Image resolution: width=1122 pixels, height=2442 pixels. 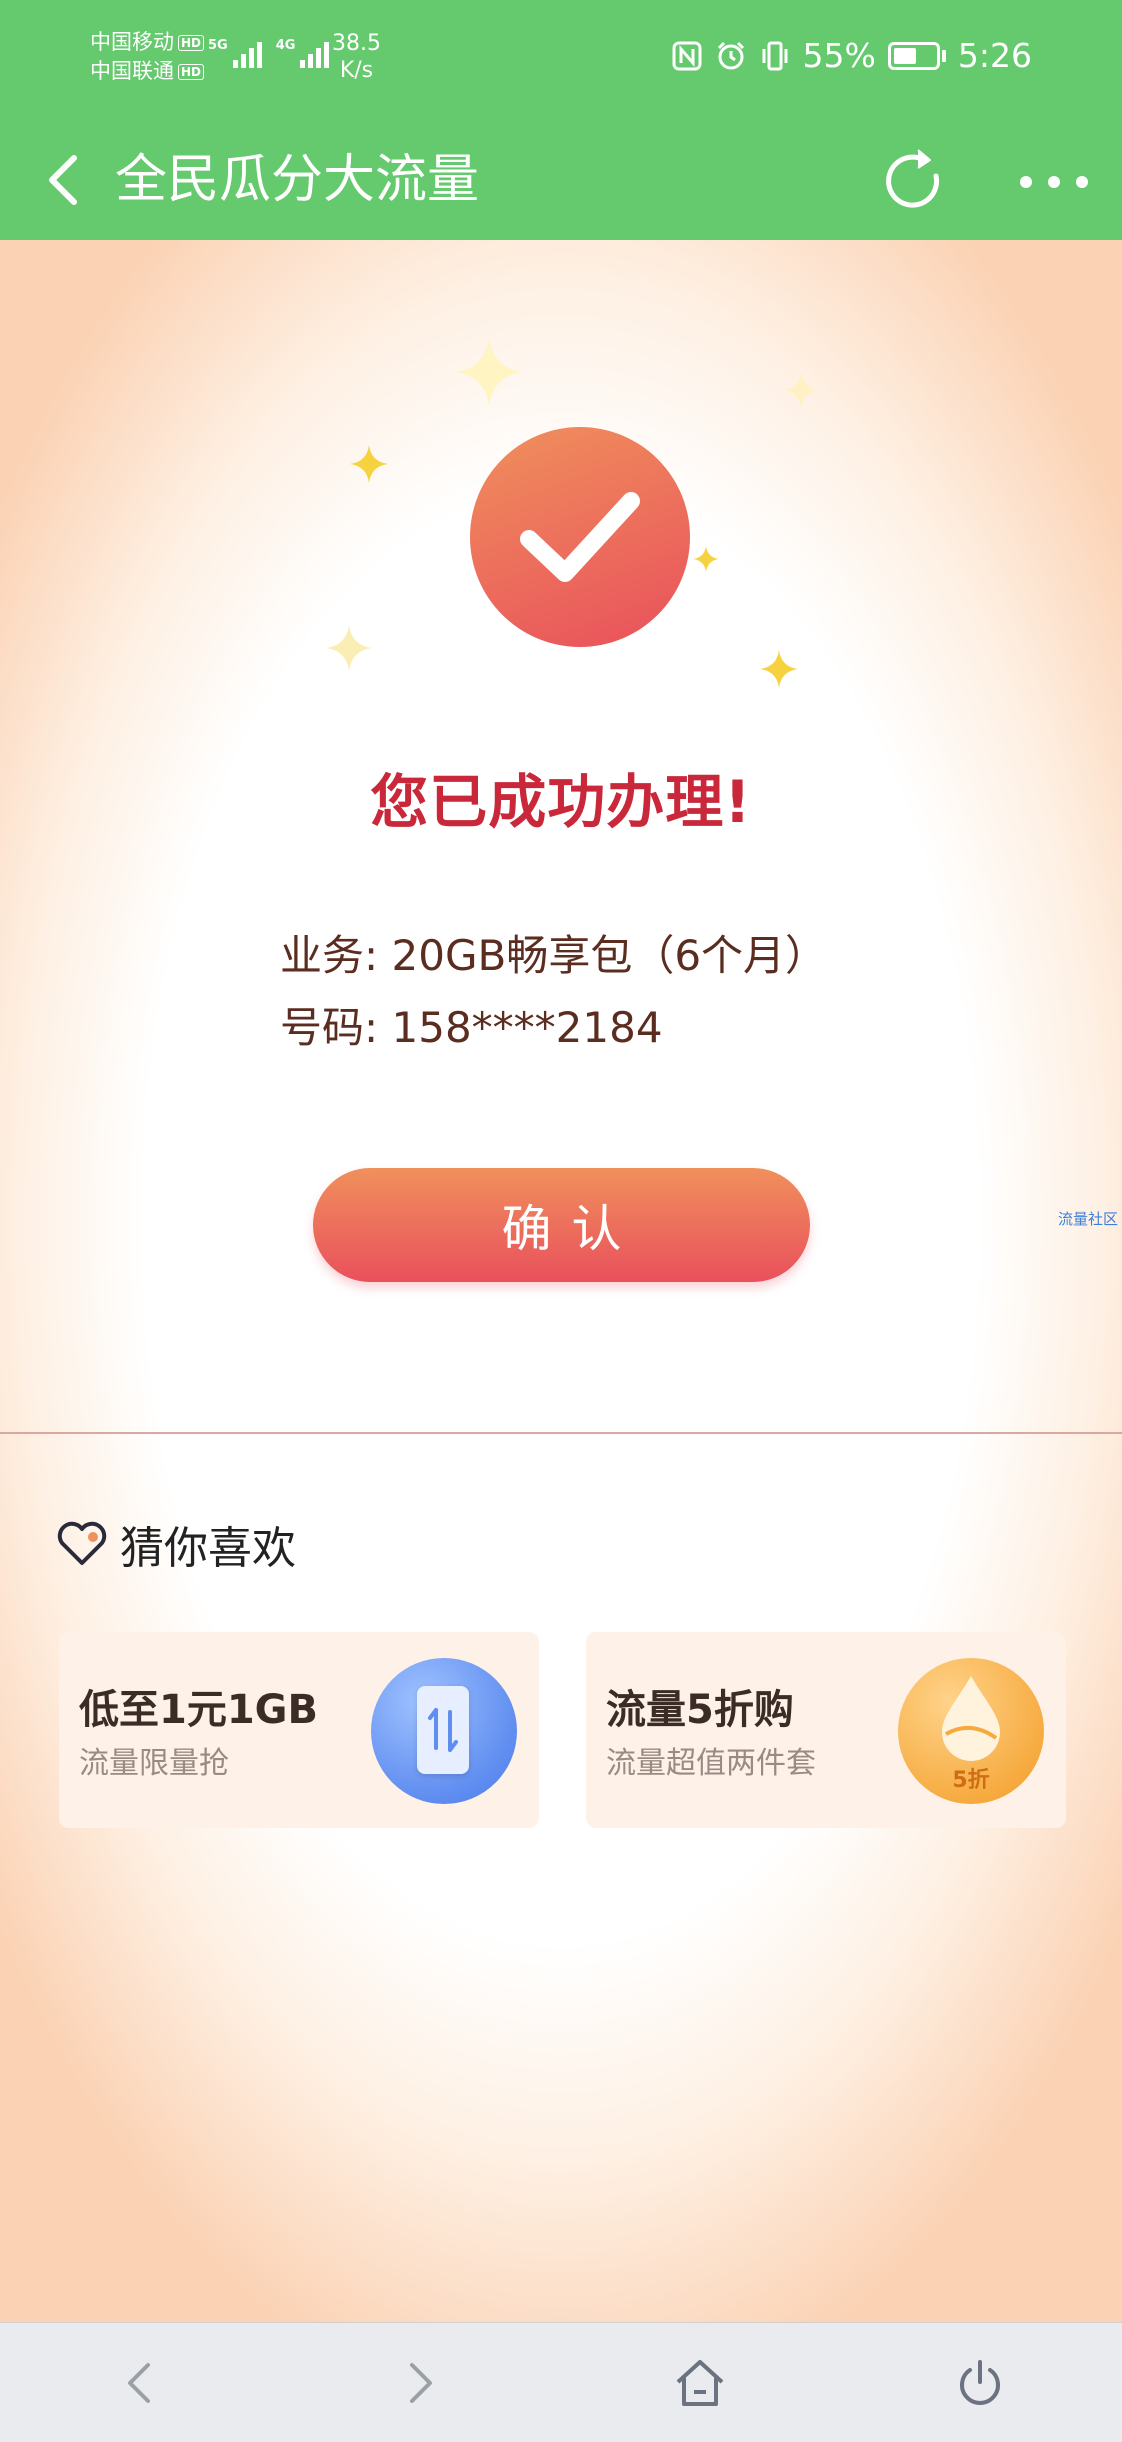 I want to click on success-check-icon, so click(x=580, y=537).